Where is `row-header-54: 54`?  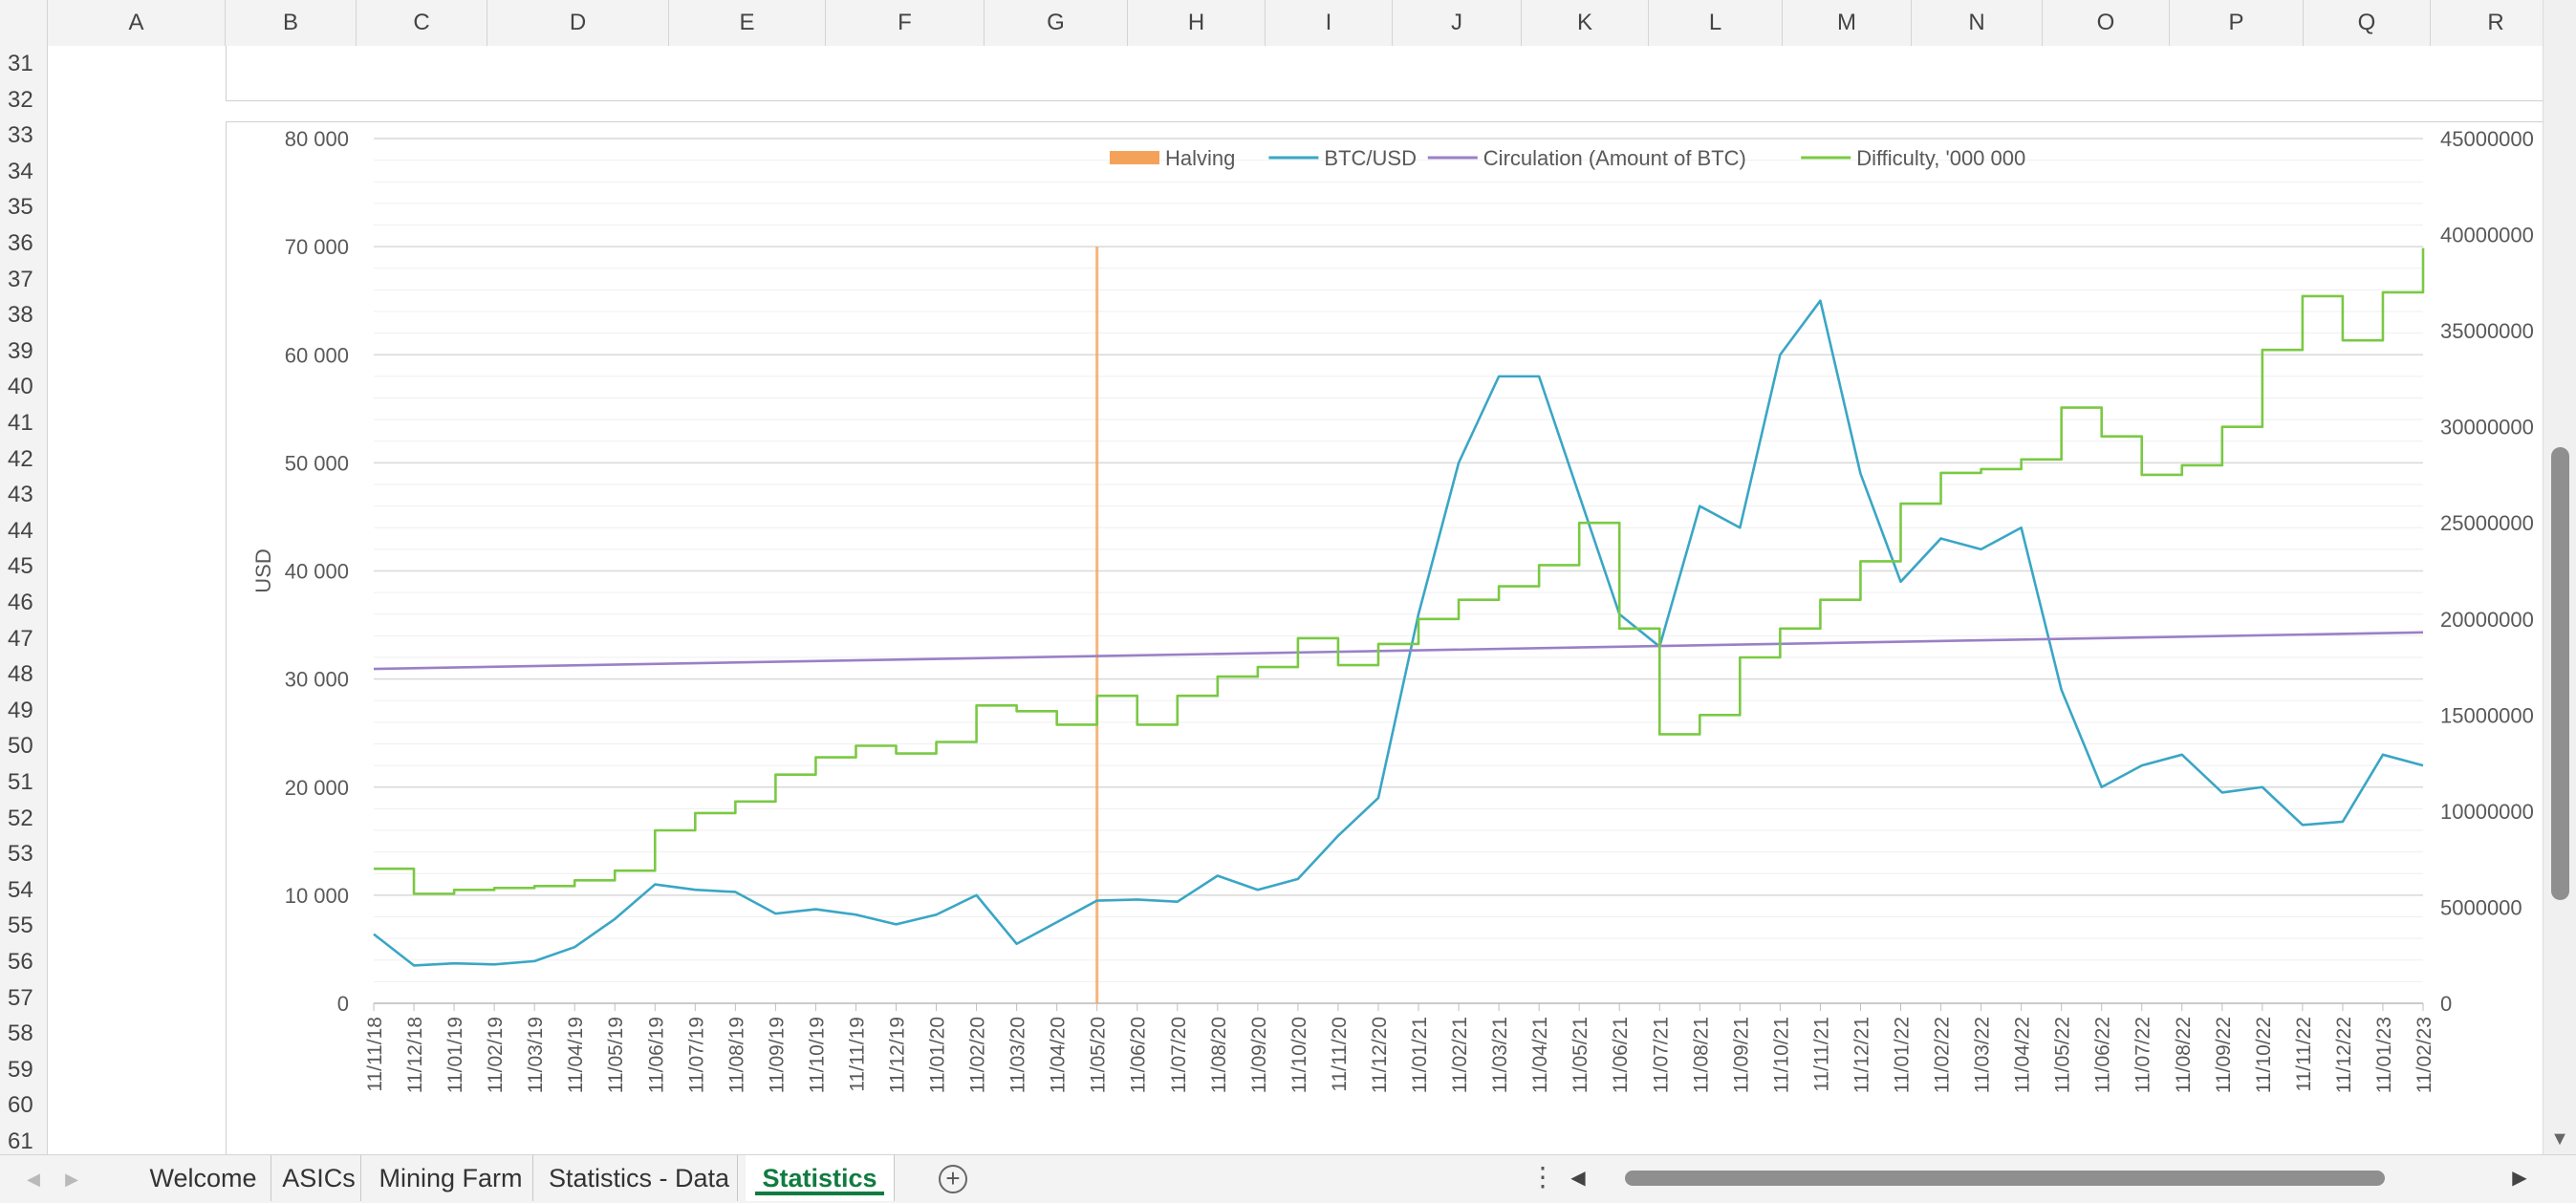
row-header-54: 54 is located at coordinates (23, 890).